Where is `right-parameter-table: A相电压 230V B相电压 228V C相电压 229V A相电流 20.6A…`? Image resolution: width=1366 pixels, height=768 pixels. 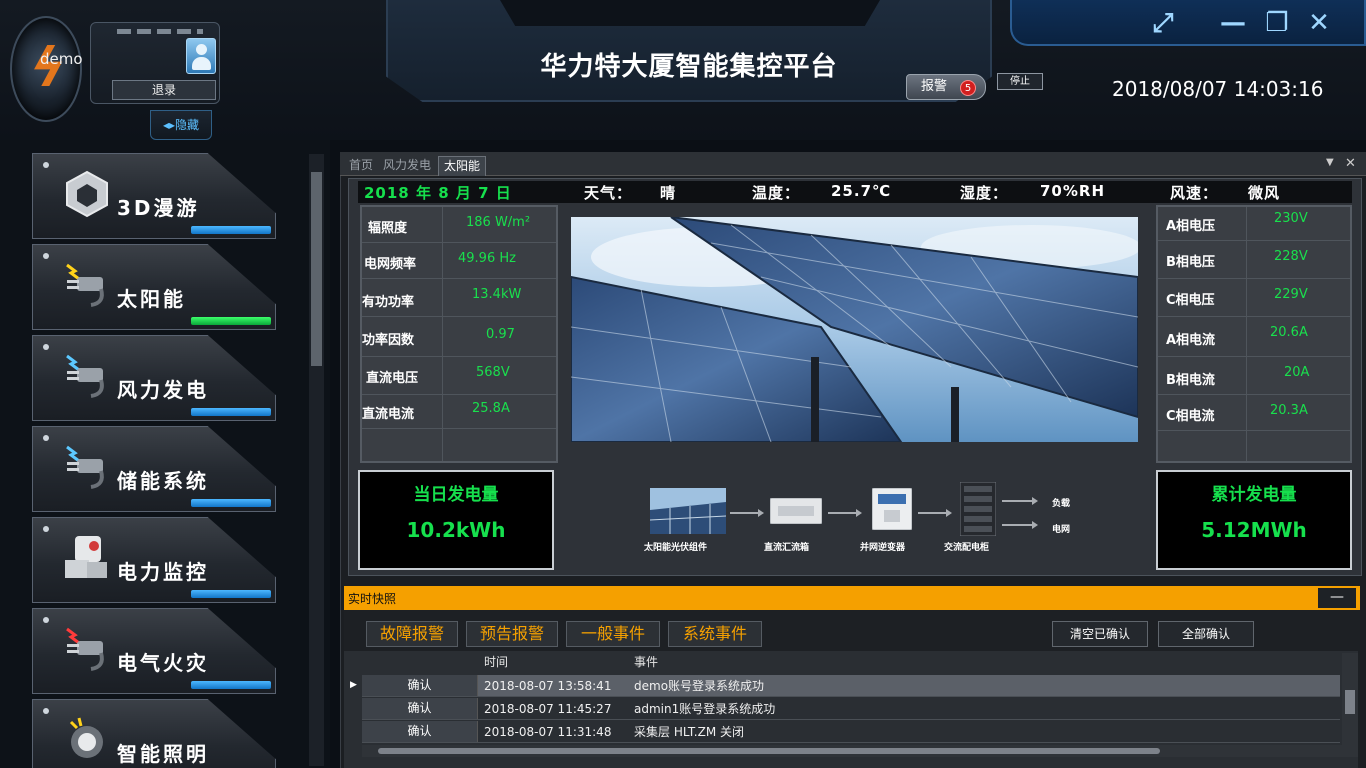 right-parameter-table: A相电压 230V B相电压 228V C相电压 229V A相电流 20.6A… is located at coordinates (1254, 334).